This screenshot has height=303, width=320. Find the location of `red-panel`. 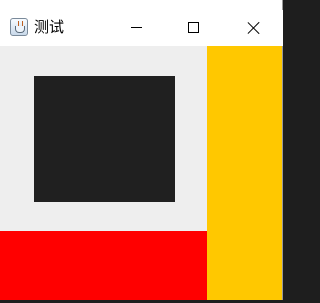

red-panel is located at coordinates (103, 265).